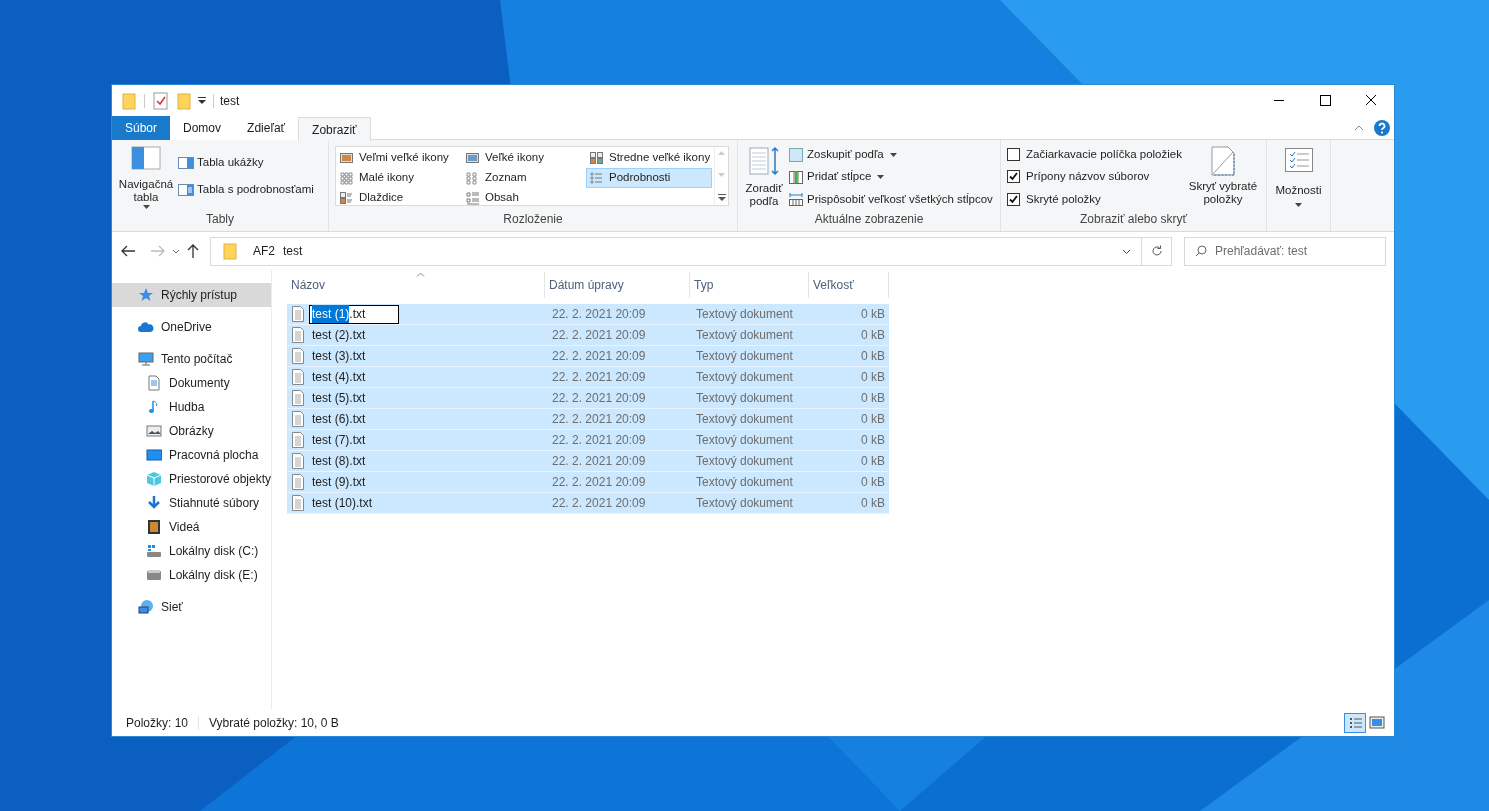 This screenshot has width=1489, height=811. What do you see at coordinates (154, 383) in the screenshot?
I see `document-icon` at bounding box center [154, 383].